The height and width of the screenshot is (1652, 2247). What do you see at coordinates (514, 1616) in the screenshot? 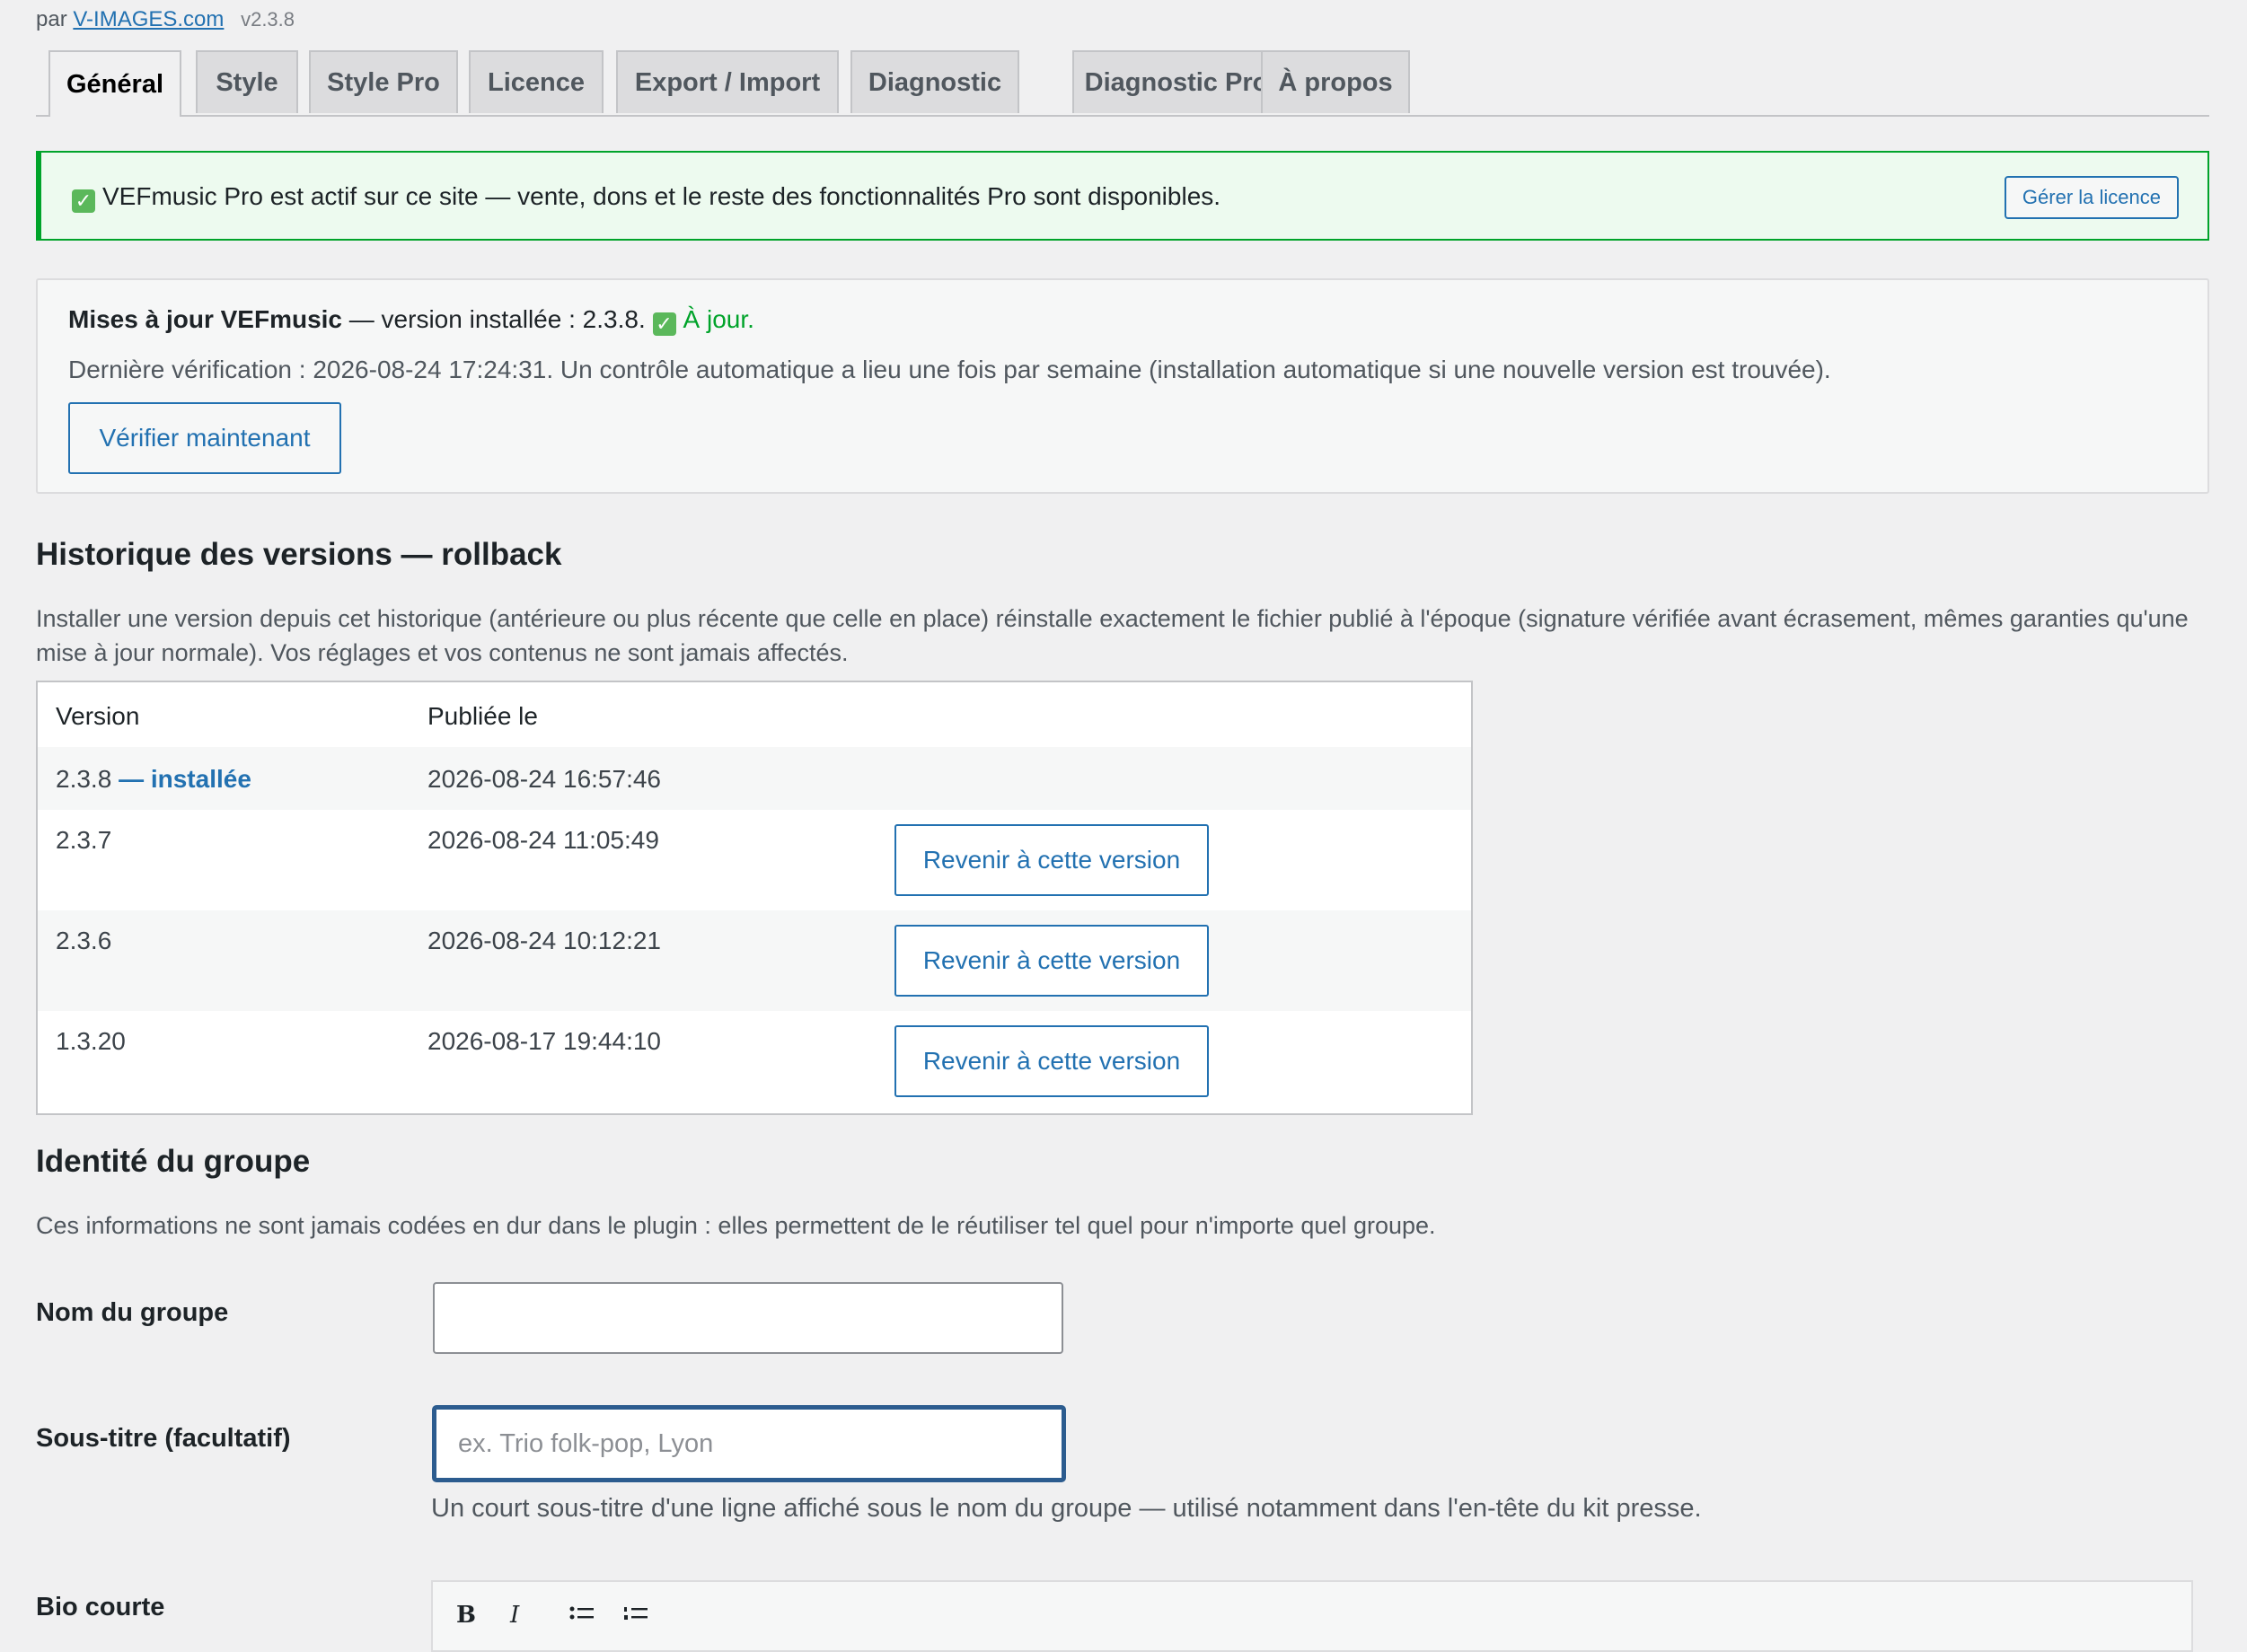
I see `italic-button: I` at bounding box center [514, 1616].